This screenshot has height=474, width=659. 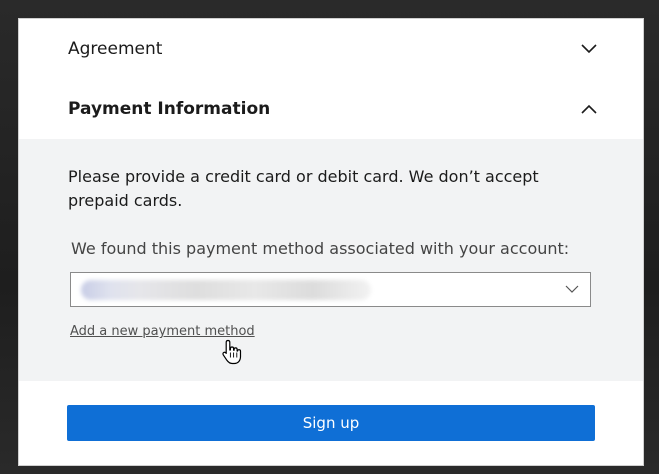 I want to click on accordion-payment-title: Payment Information, so click(x=169, y=109).